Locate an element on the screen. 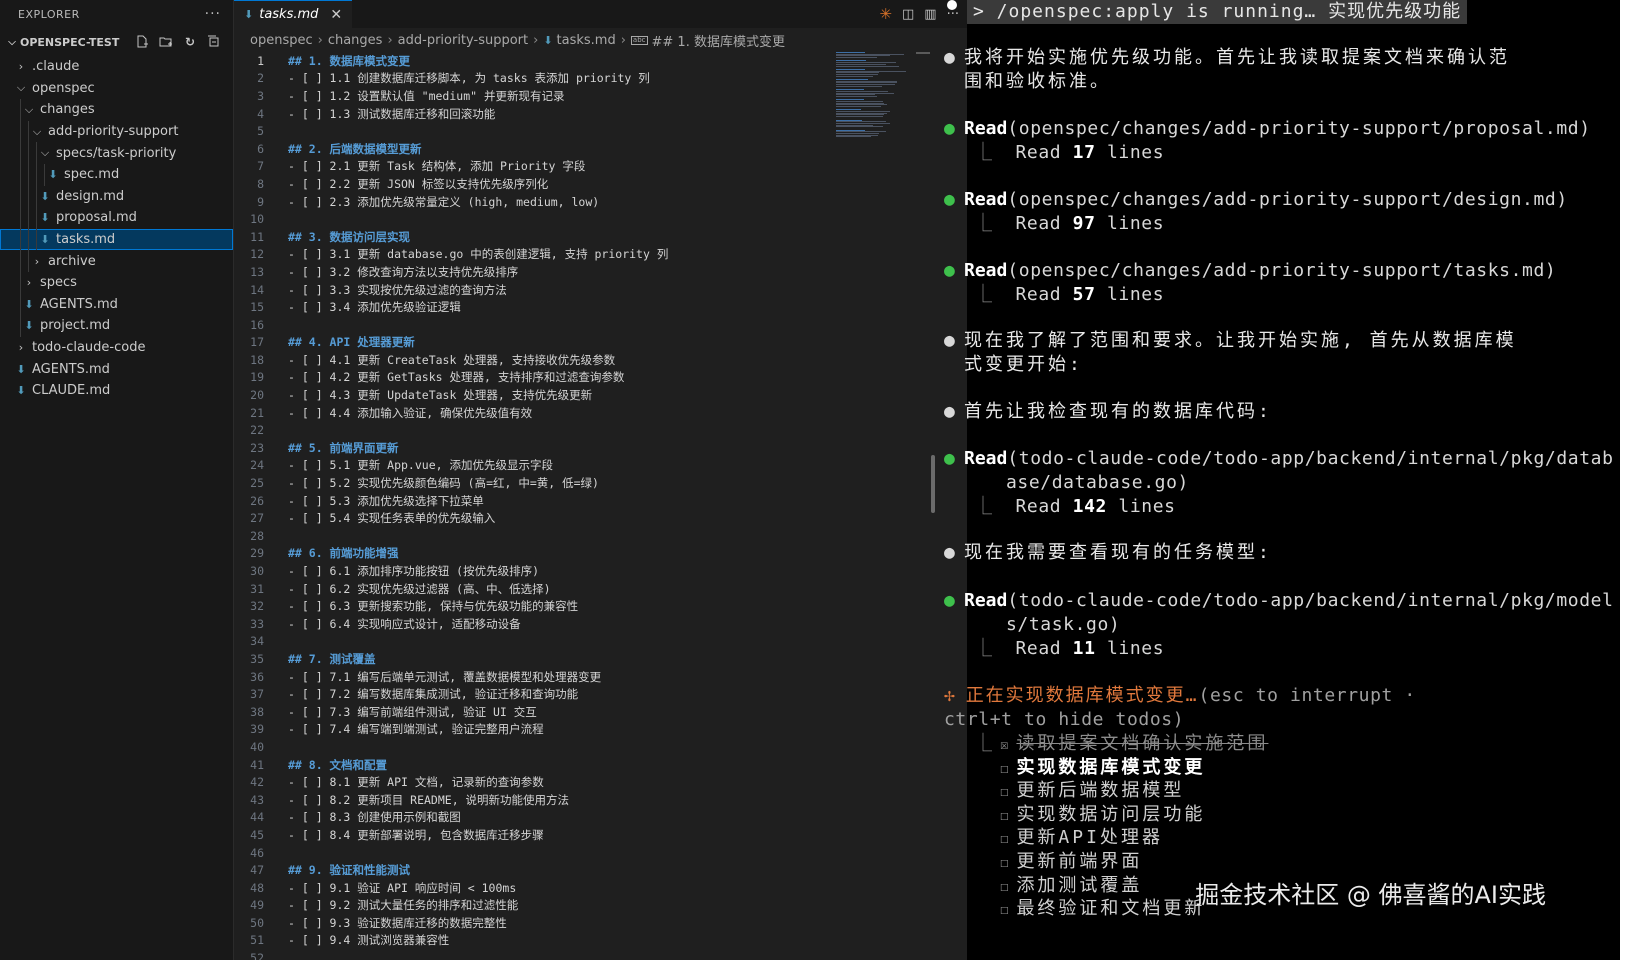 The width and height of the screenshot is (1634, 970). todo-label: 读取提案文档确认实施范围 is located at coordinates (1142, 743).